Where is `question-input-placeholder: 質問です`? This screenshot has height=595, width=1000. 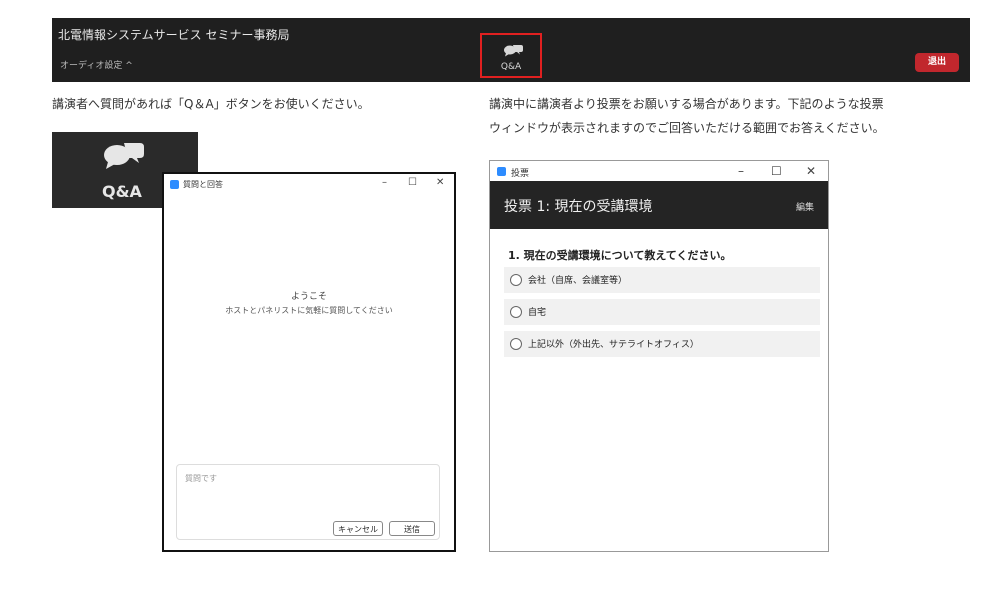 question-input-placeholder: 質問です is located at coordinates (201, 478).